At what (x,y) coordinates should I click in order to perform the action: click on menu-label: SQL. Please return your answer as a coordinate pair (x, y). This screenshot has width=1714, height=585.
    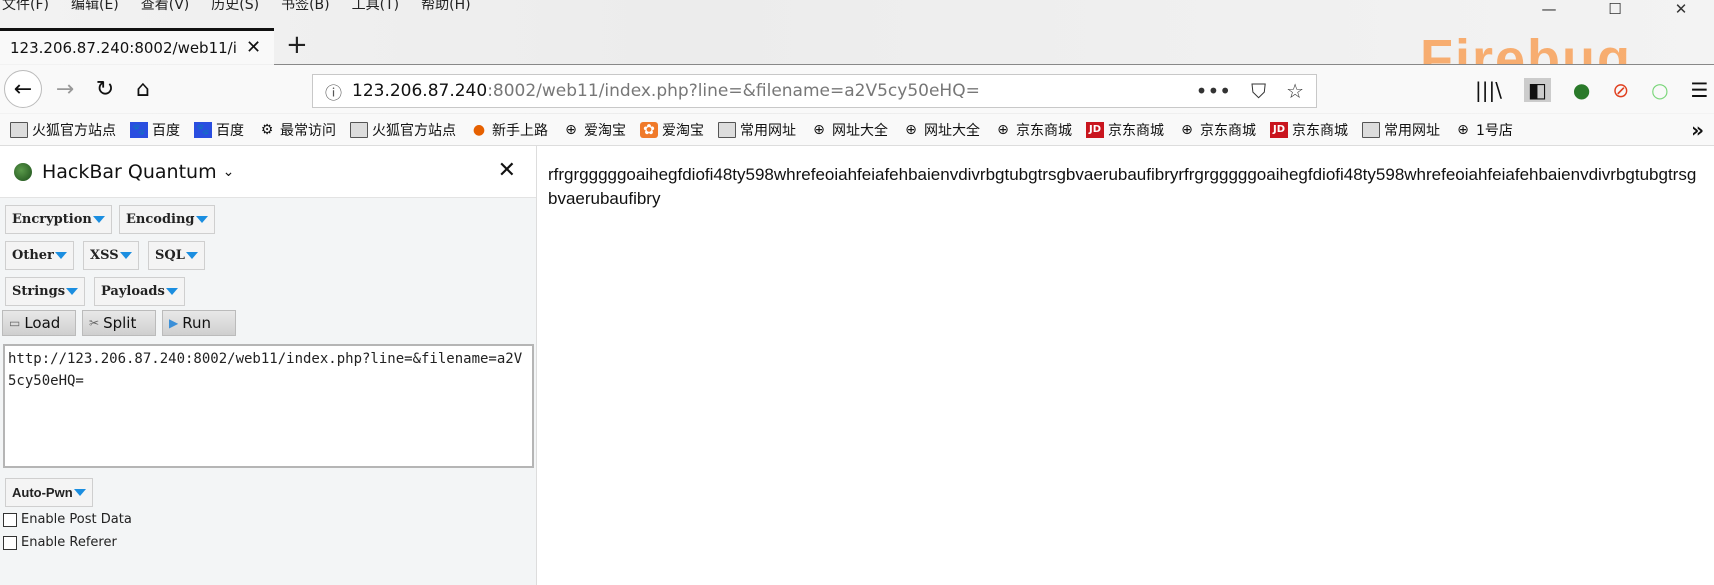
    Looking at the image, I should click on (170, 255).